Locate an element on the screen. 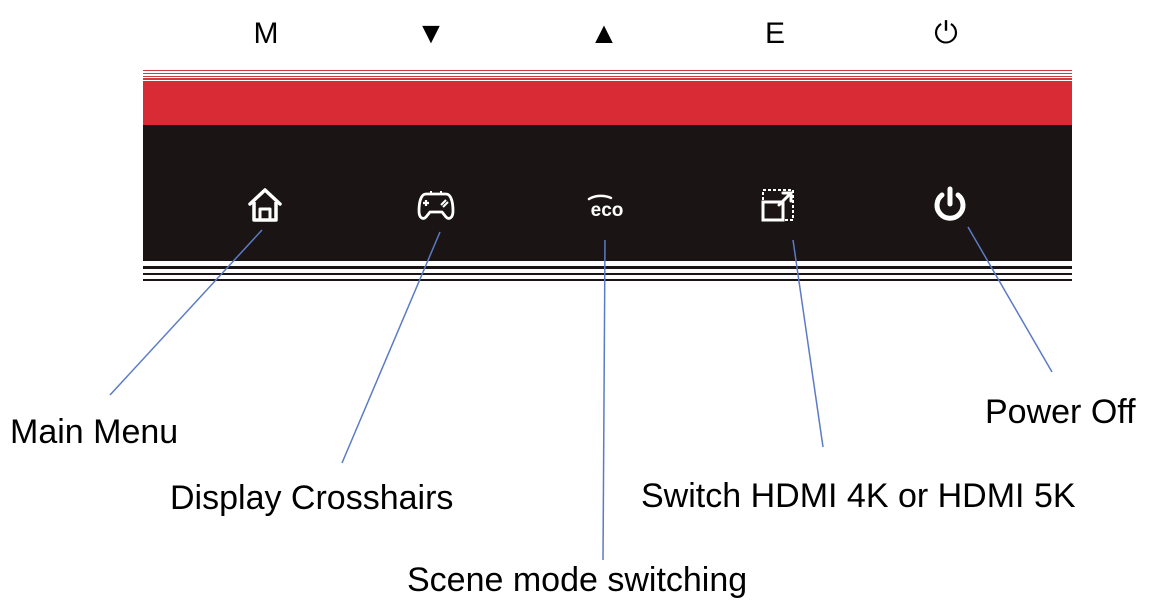 This screenshot has width=1169, height=601. key-letter-exit: E is located at coordinates (774, 33).